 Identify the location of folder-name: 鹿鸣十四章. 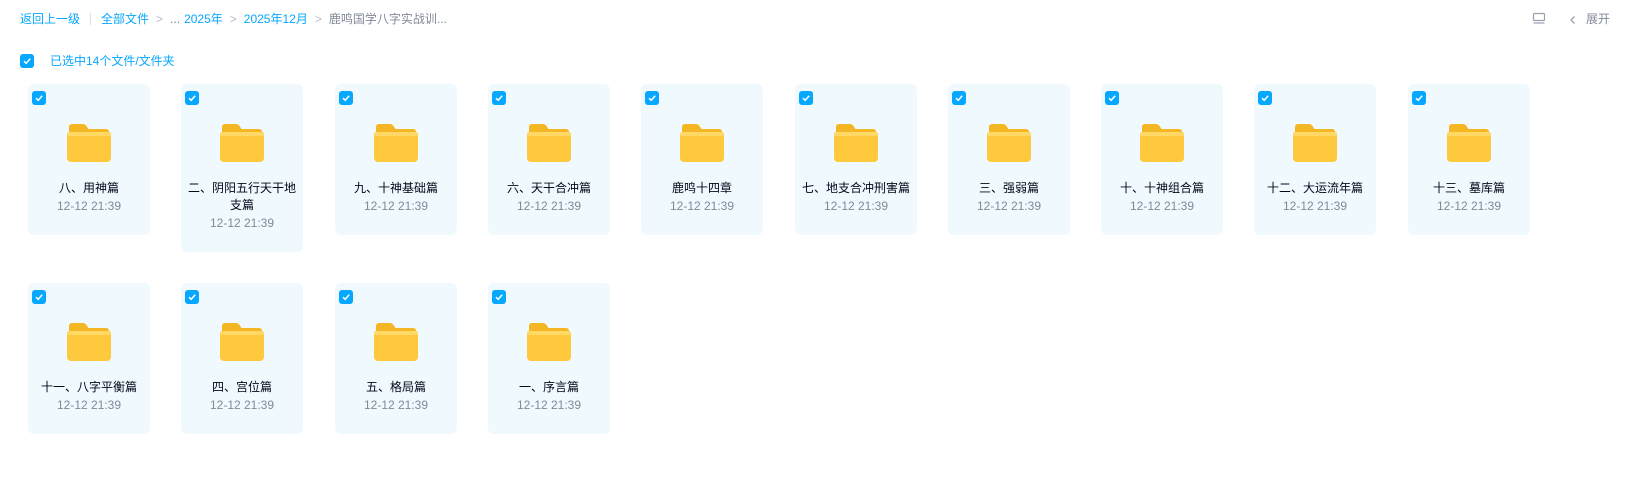
(701, 188).